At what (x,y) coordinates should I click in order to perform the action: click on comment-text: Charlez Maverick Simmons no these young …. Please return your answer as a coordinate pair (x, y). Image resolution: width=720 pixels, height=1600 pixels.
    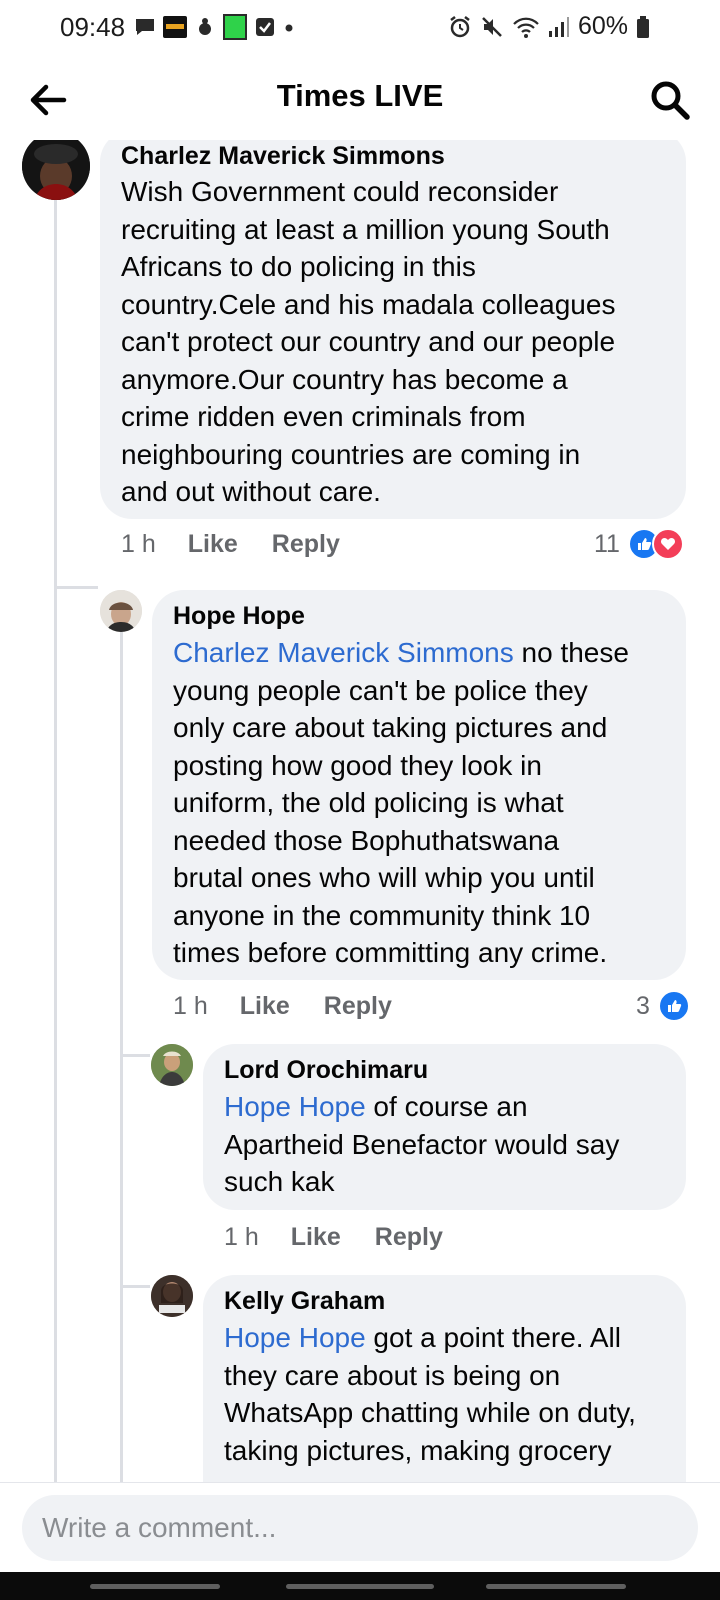
    Looking at the image, I should click on (427, 803).